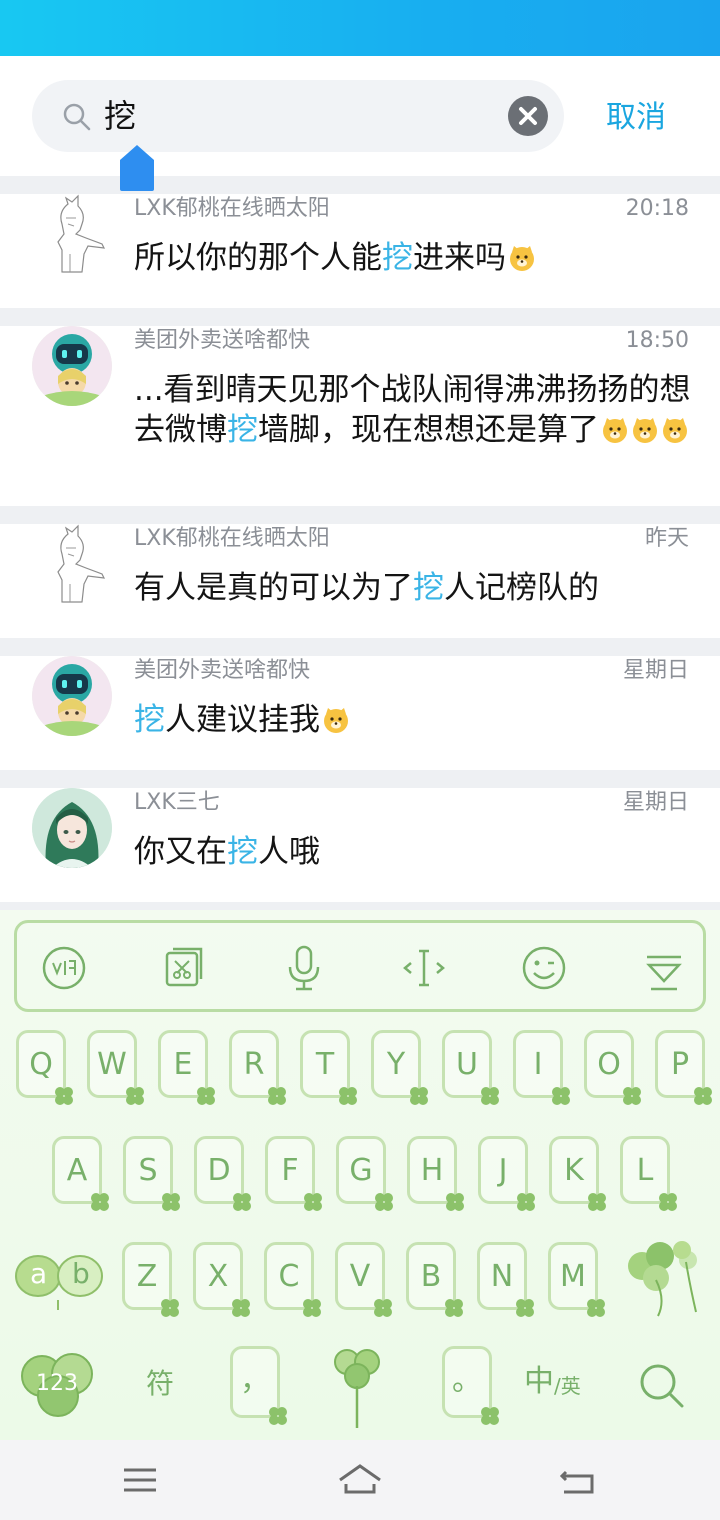 This screenshot has width=720, height=1520. Describe the element at coordinates (221, 1279) in the screenshot. I see `key-x: X` at that location.